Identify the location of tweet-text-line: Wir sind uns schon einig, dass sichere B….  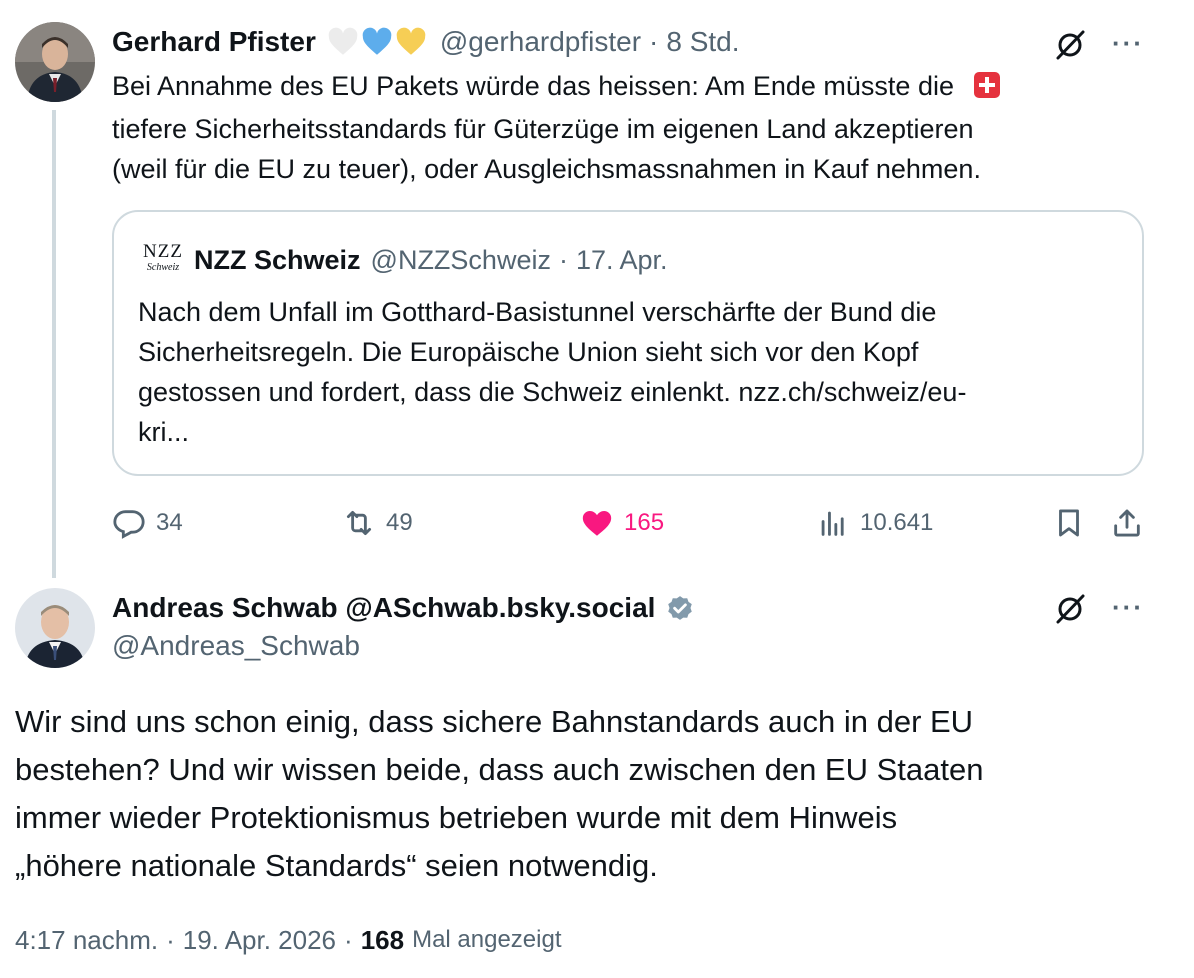
(494, 721).